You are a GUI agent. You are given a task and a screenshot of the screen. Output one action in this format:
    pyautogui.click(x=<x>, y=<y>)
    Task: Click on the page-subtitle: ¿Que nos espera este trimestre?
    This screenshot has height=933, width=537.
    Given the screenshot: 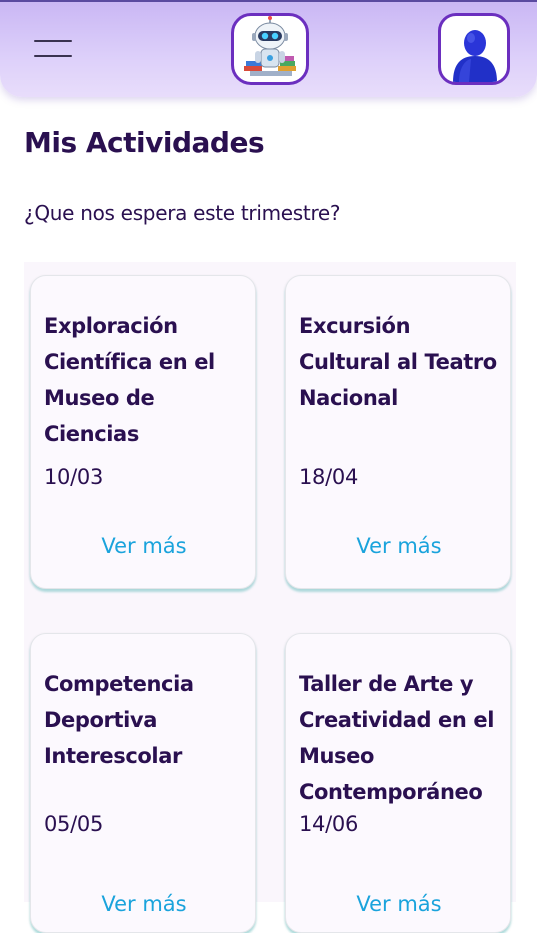 What is the action you would take?
    pyautogui.click(x=182, y=213)
    